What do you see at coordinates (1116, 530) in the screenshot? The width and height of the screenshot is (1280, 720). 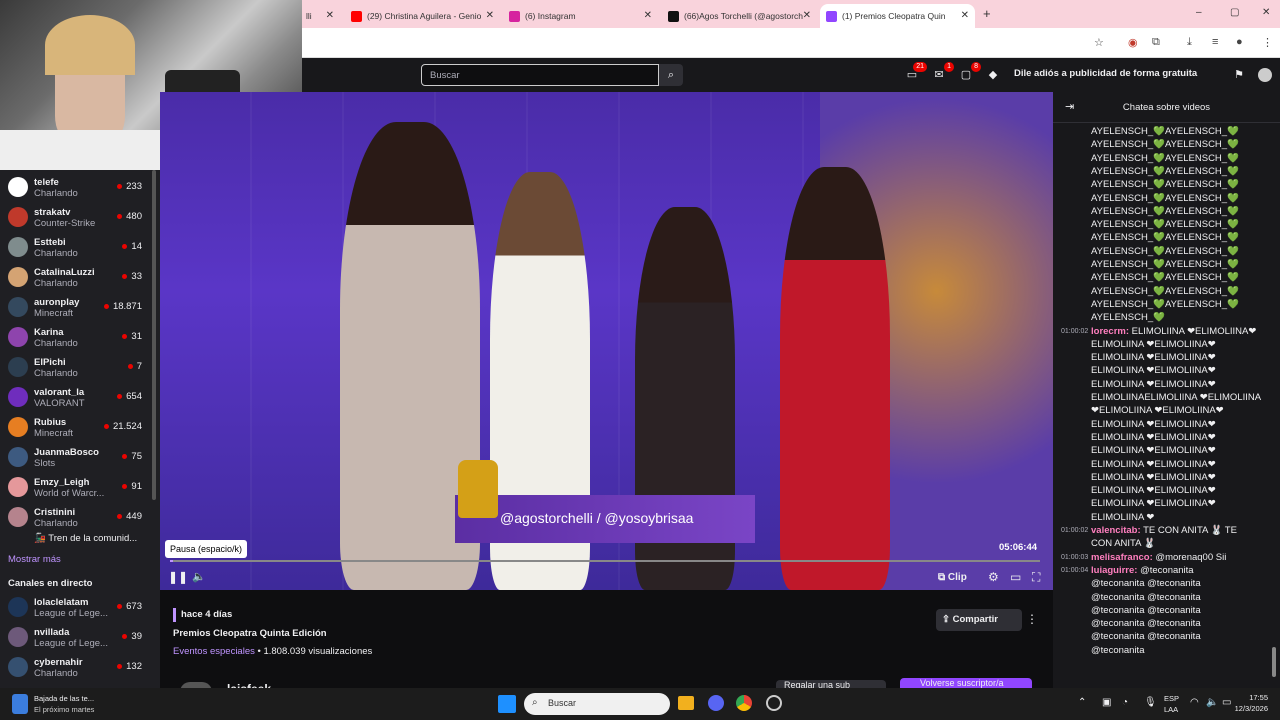 I see `chat-username: valencitab:` at bounding box center [1116, 530].